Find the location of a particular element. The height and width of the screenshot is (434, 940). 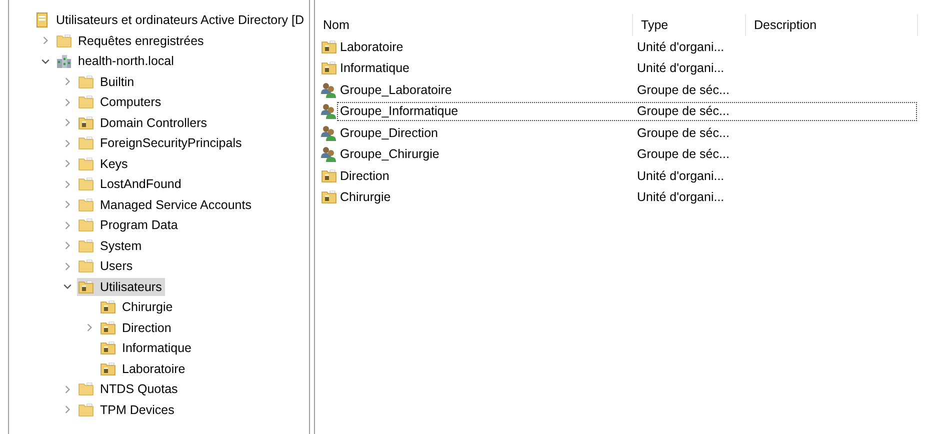

name-cell-text: Chirurgie is located at coordinates (365, 197).